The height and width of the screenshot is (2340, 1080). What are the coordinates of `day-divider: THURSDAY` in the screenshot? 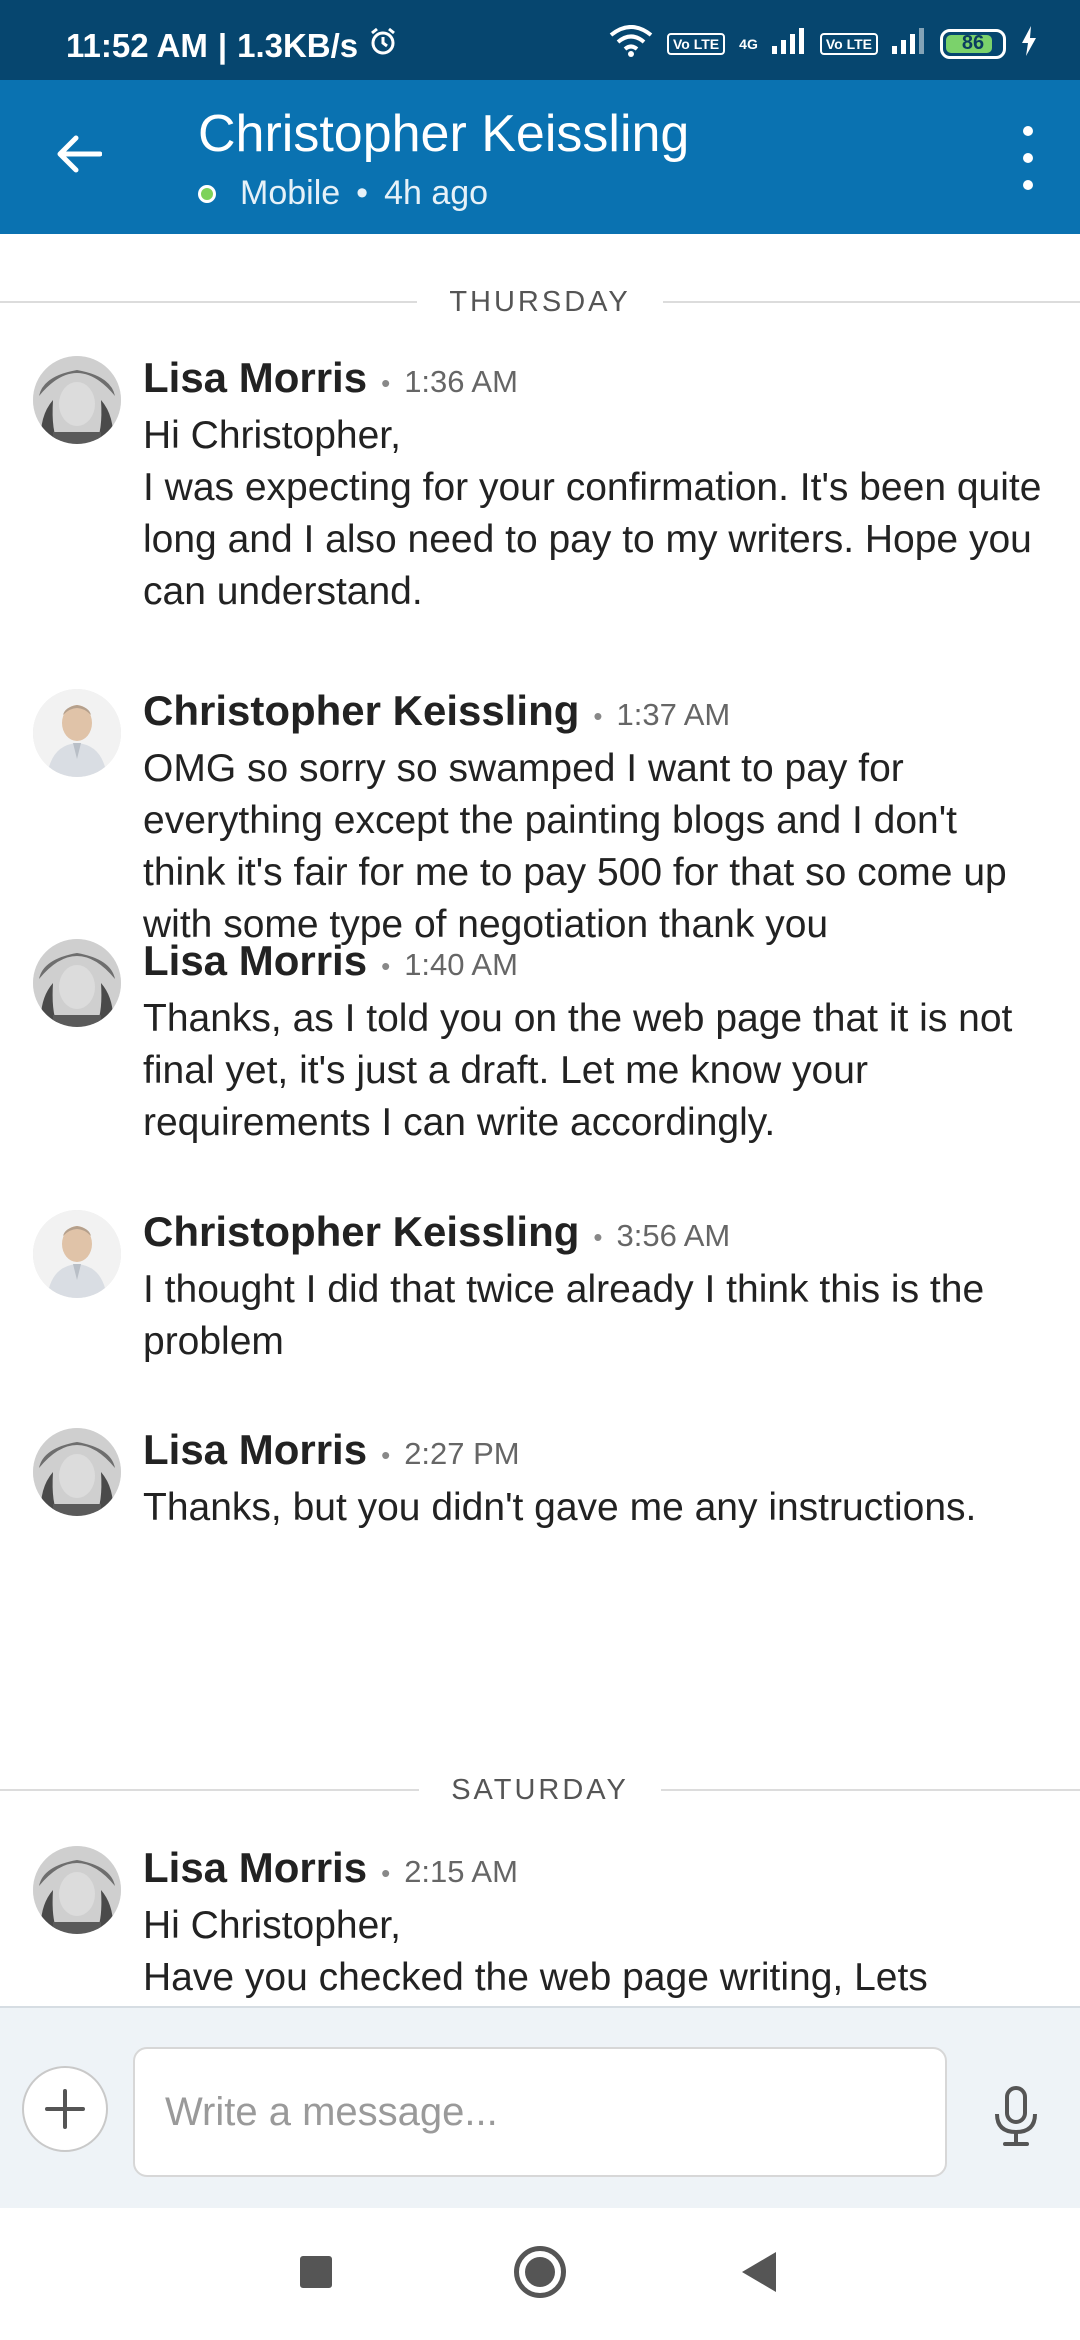 It's located at (540, 302).